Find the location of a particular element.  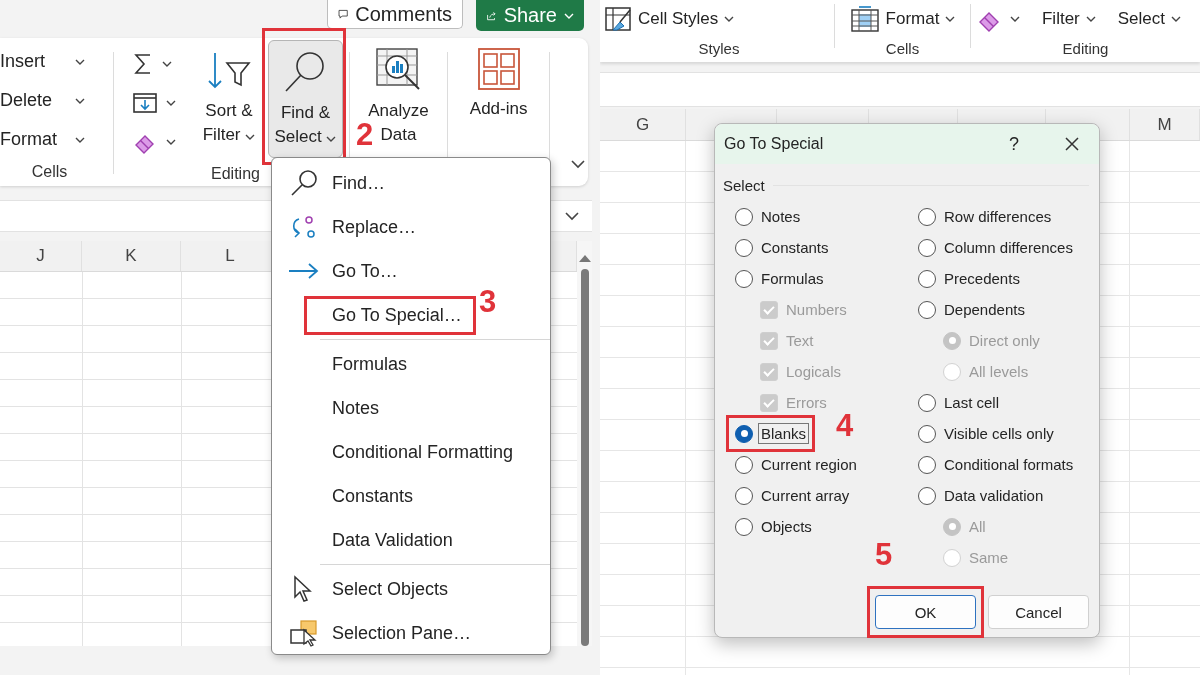

menu-item: Notes is located at coordinates (331, 408).